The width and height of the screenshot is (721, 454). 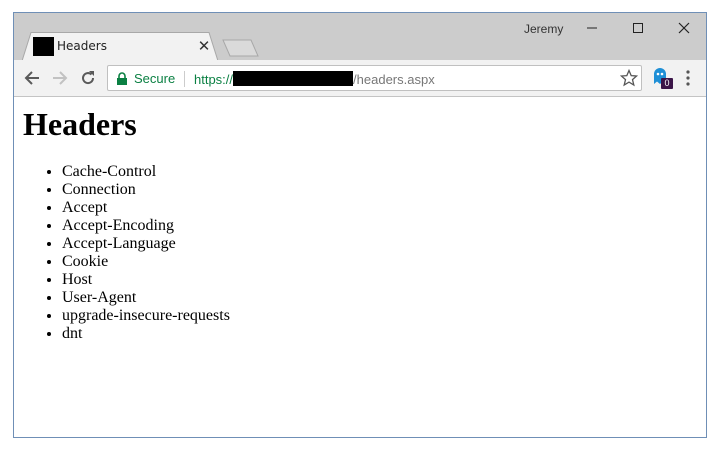 What do you see at coordinates (82, 46) in the screenshot?
I see `tab-title: Headers` at bounding box center [82, 46].